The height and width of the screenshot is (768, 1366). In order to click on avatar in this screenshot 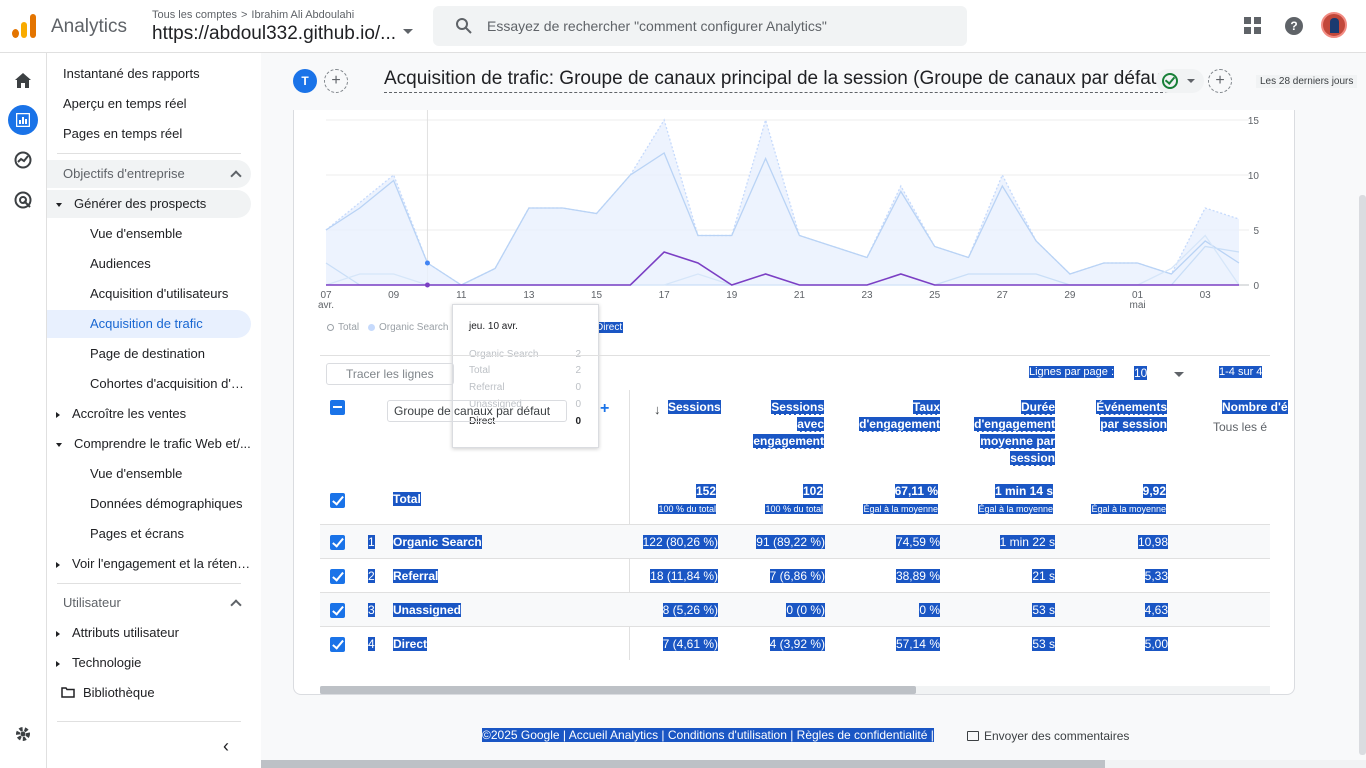, I will do `click(1334, 25)`.